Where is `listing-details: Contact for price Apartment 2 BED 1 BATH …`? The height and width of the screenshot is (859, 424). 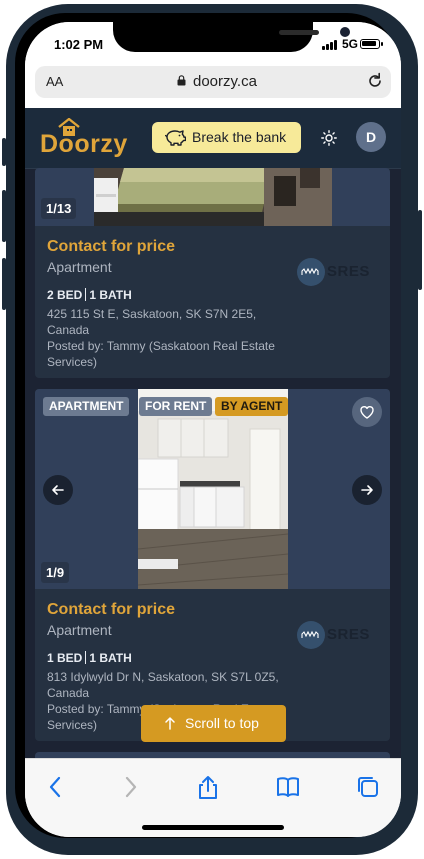 listing-details: Contact for price Apartment 2 BED 1 BATH … is located at coordinates (167, 304).